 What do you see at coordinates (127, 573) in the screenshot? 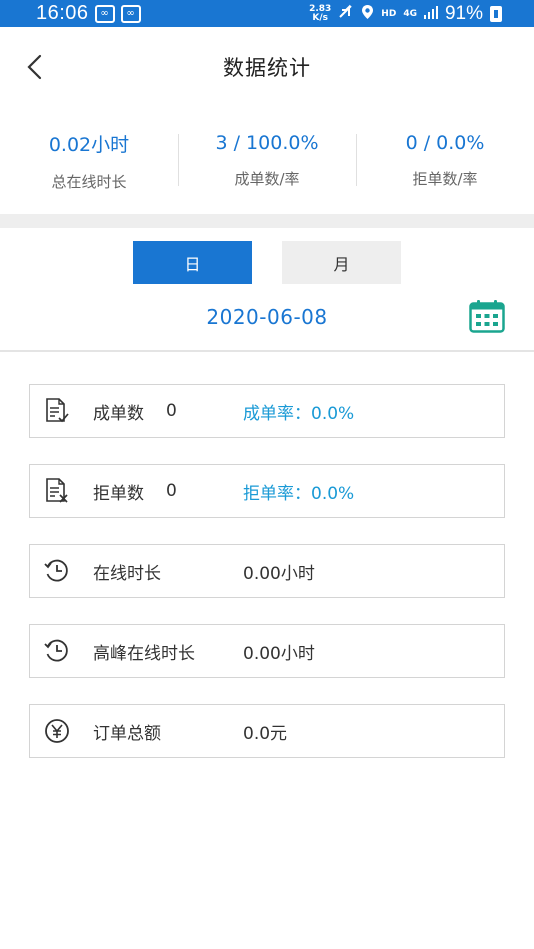
I see `card-label-text: 在线时长` at bounding box center [127, 573].